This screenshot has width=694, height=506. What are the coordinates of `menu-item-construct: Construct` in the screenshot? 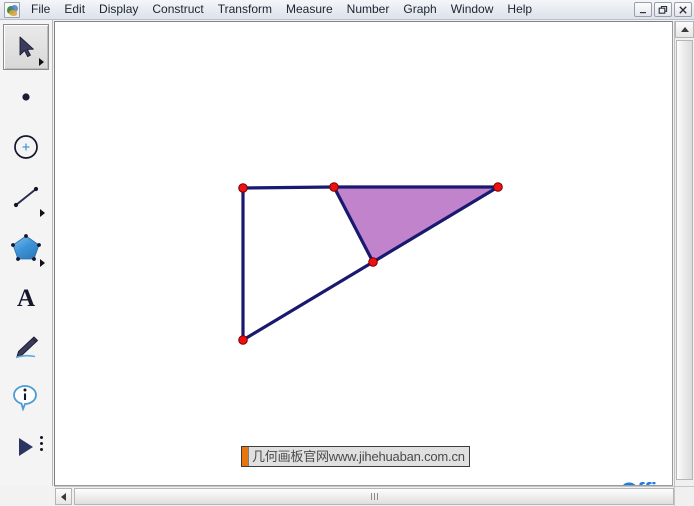 It's located at (177, 9).